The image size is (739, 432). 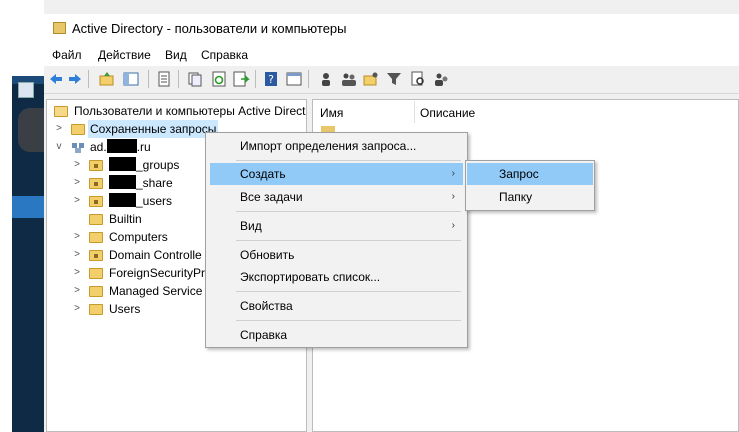 I want to click on submenu-folder: Папку, so click(x=530, y=197).